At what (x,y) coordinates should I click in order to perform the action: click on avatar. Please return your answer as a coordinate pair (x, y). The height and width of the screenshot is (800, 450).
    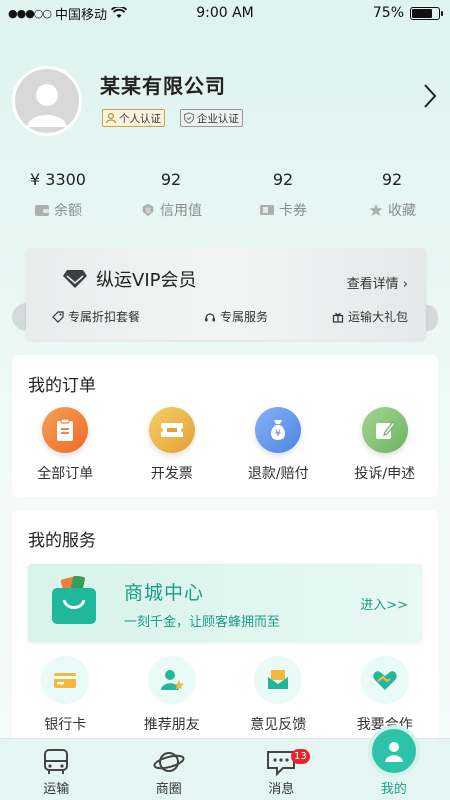
    Looking at the image, I should click on (47, 101).